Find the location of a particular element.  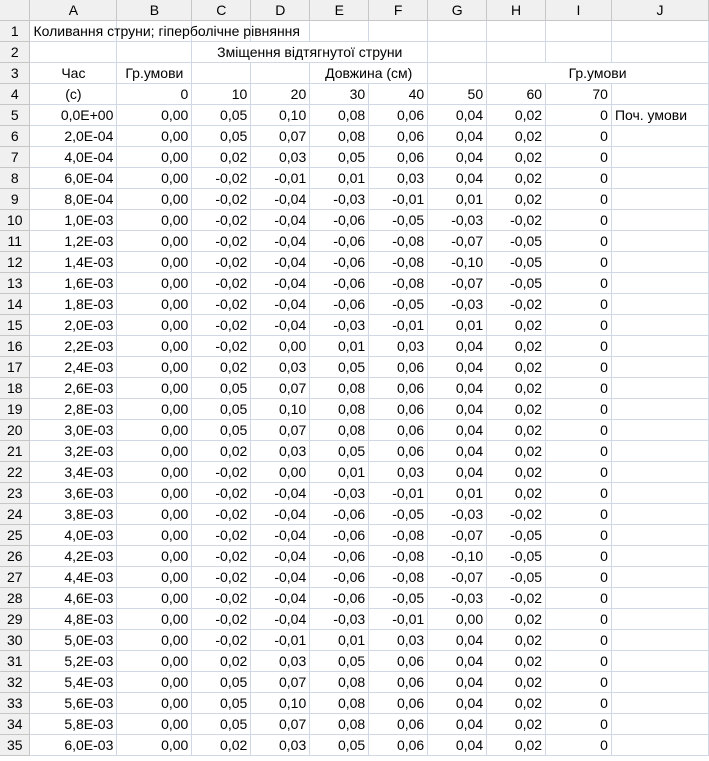

cell-d15: -0,04 is located at coordinates (280, 325).